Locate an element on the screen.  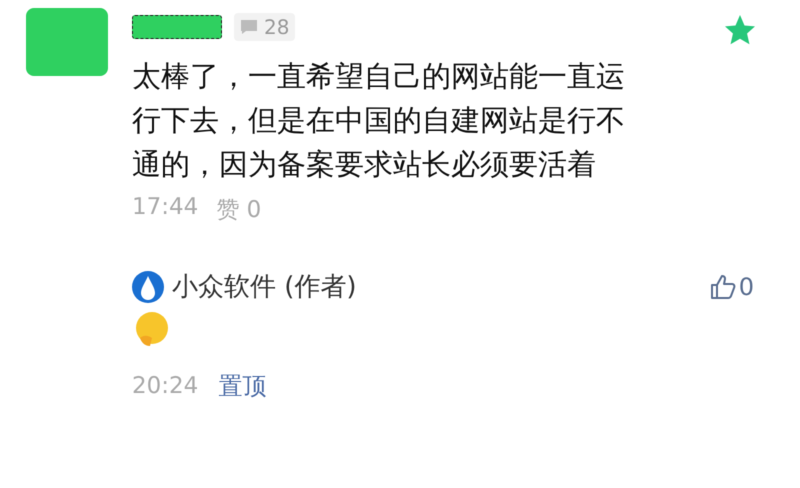
drop-icon is located at coordinates (148, 286).